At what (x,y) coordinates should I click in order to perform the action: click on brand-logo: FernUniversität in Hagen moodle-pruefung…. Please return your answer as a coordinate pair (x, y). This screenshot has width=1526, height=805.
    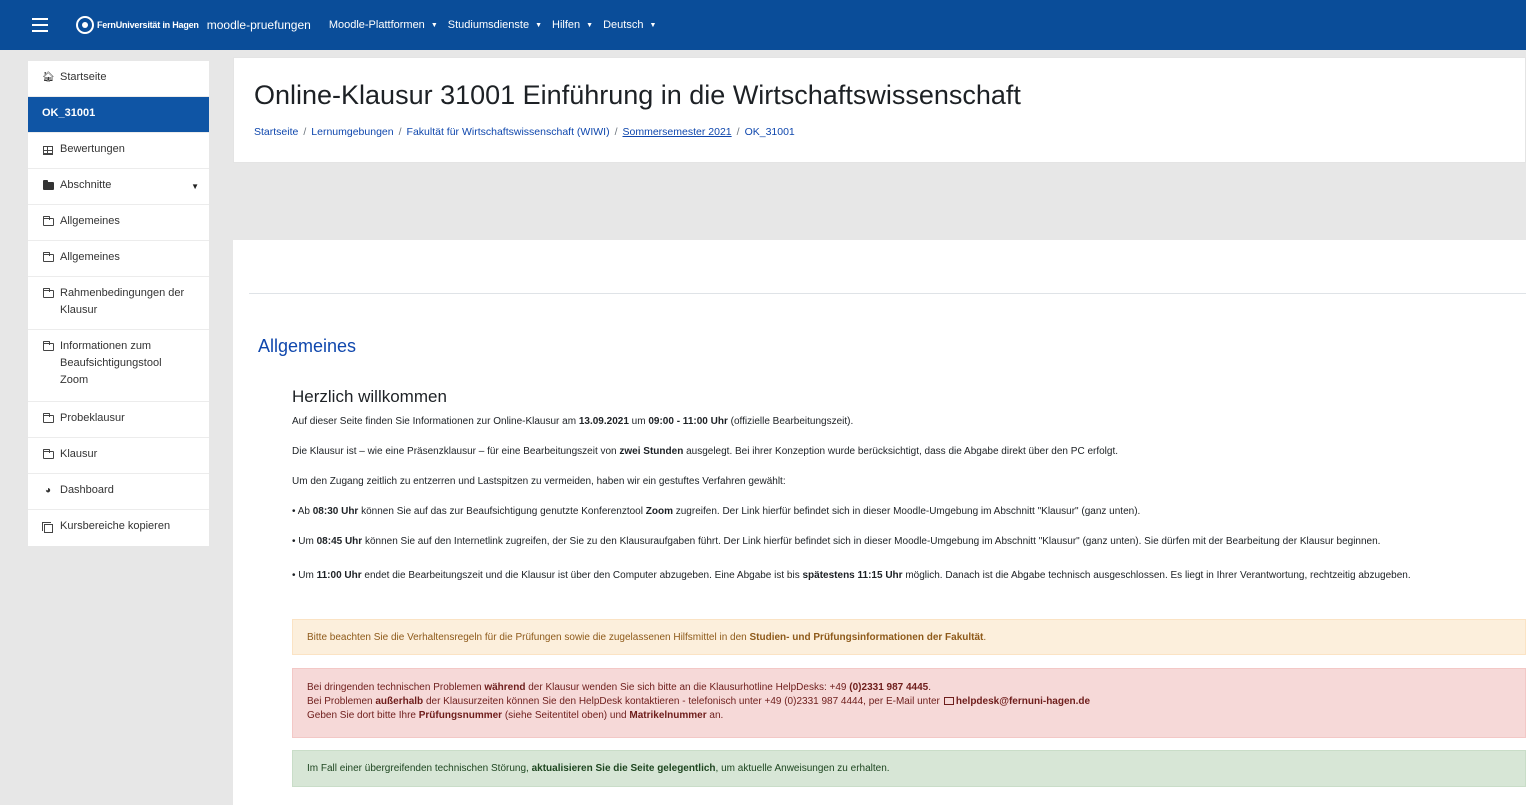
    Looking at the image, I should click on (193, 25).